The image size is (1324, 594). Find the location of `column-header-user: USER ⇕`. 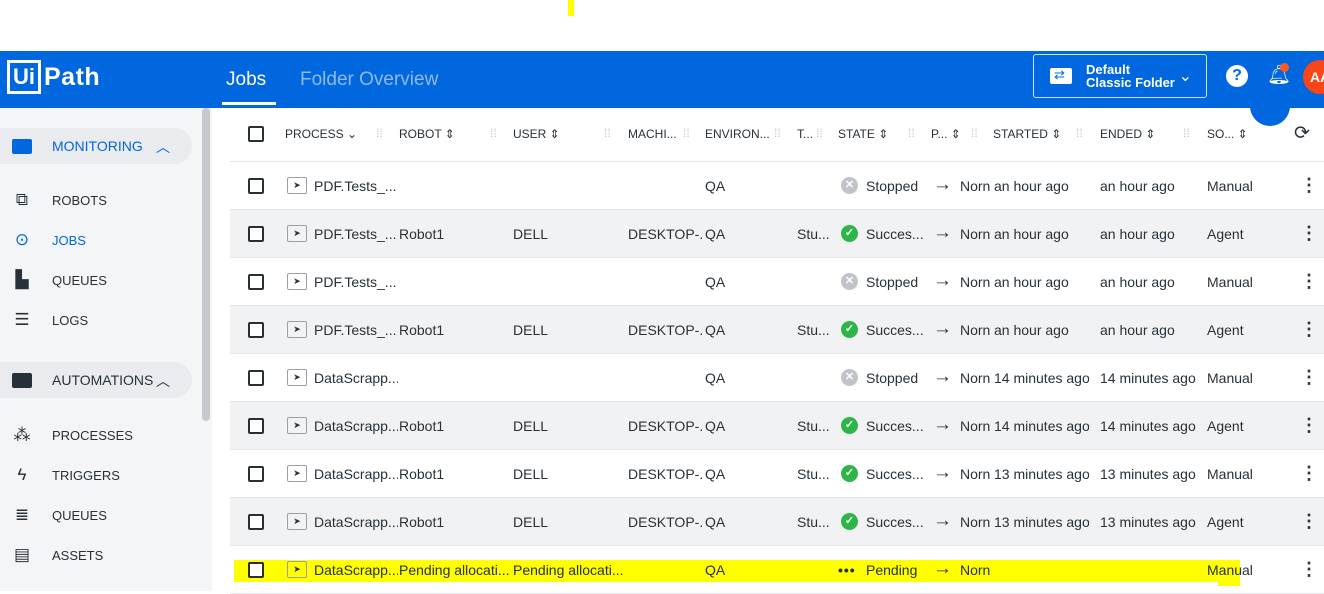

column-header-user: USER ⇕ is located at coordinates (536, 134).